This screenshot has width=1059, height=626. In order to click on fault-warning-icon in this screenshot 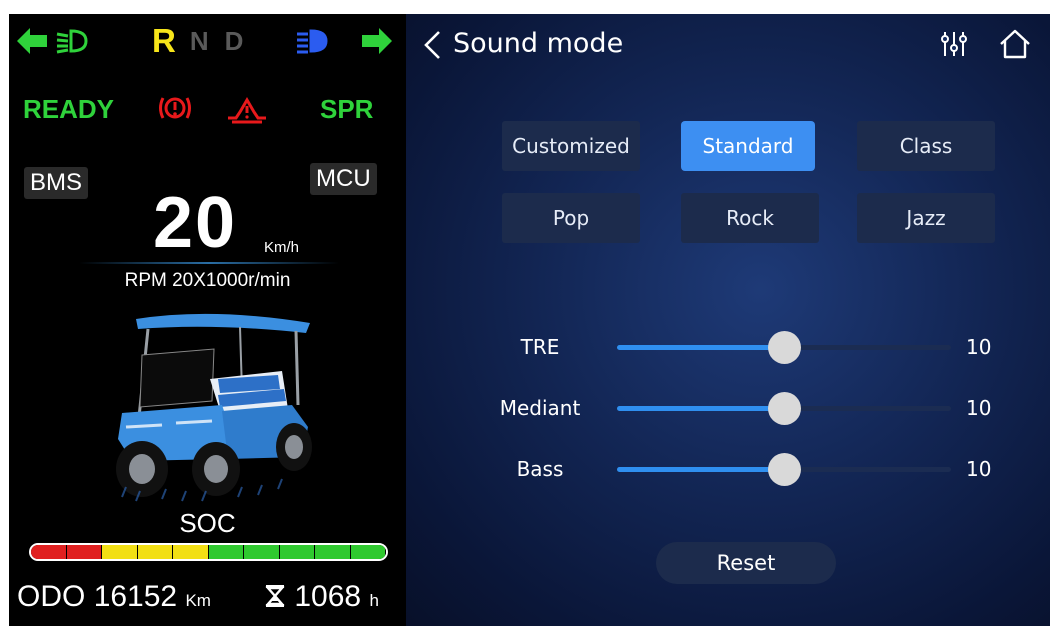, I will do `click(247, 111)`.